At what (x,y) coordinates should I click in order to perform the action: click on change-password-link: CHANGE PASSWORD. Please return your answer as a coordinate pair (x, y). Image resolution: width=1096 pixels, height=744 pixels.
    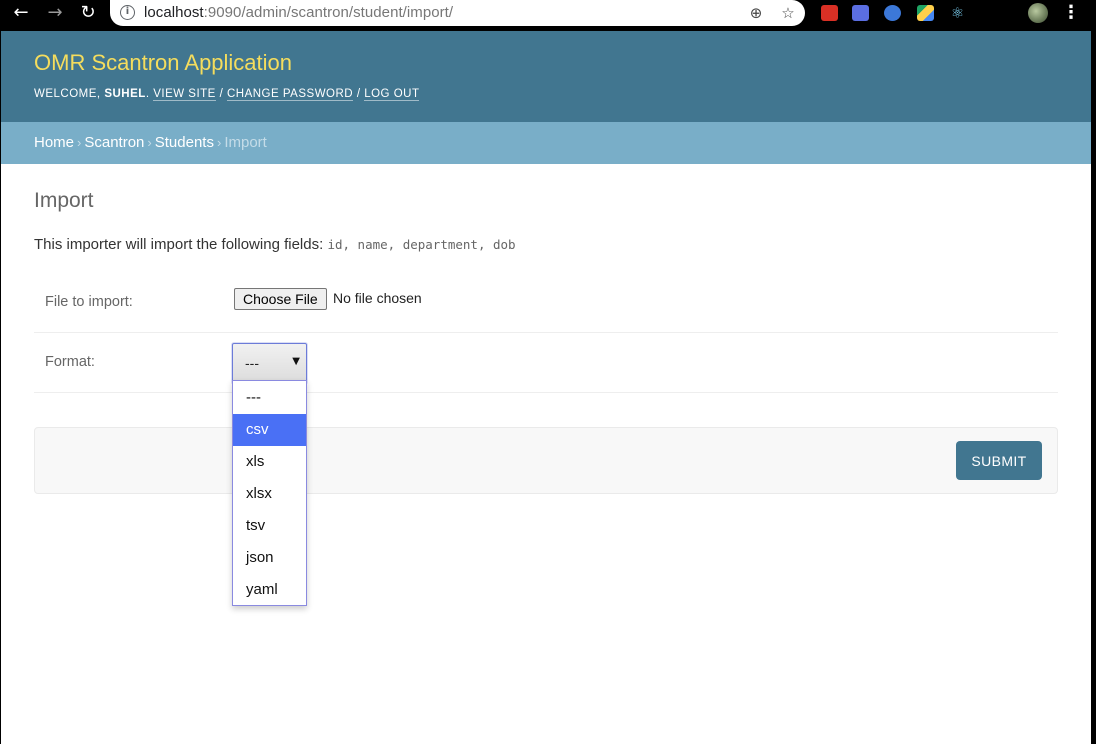
    Looking at the image, I should click on (290, 94).